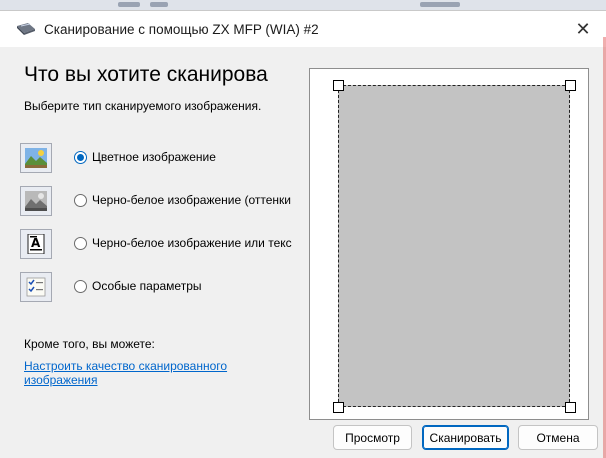 The image size is (606, 458). I want to click on option-label: Цветное изображение, so click(154, 157).